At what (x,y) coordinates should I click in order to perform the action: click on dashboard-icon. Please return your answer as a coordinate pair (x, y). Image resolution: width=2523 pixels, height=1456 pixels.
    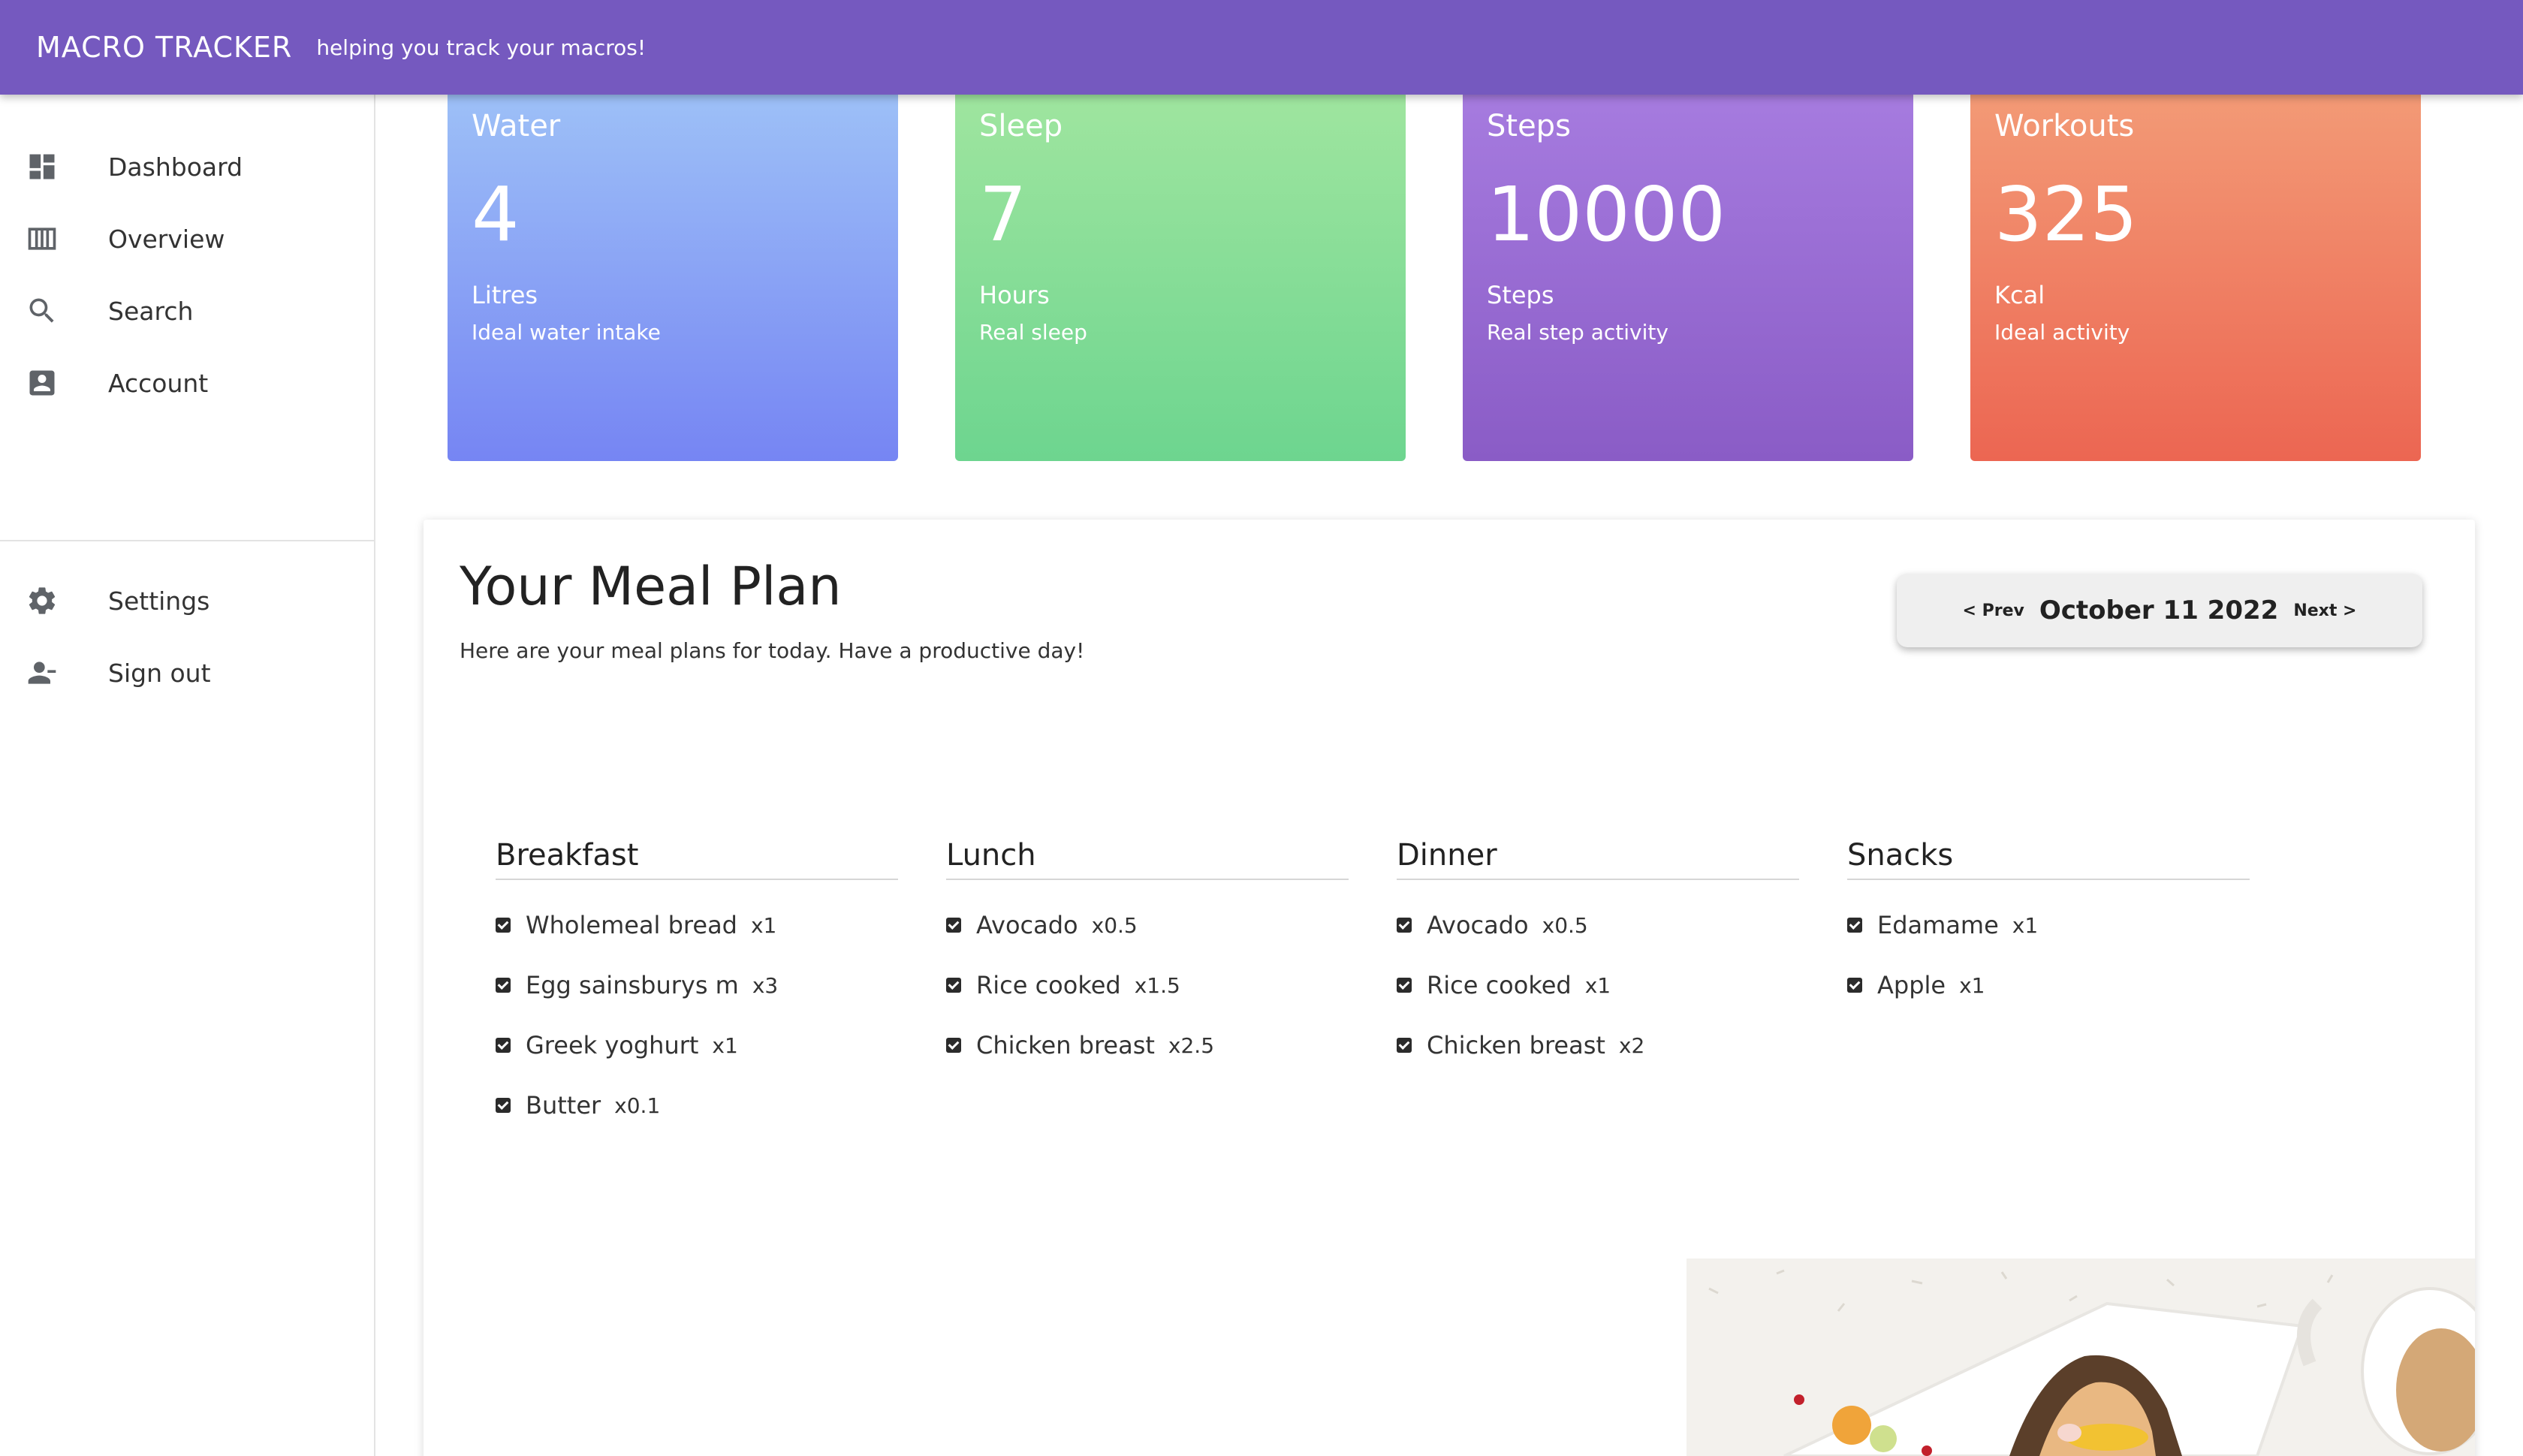
    Looking at the image, I should click on (42, 166).